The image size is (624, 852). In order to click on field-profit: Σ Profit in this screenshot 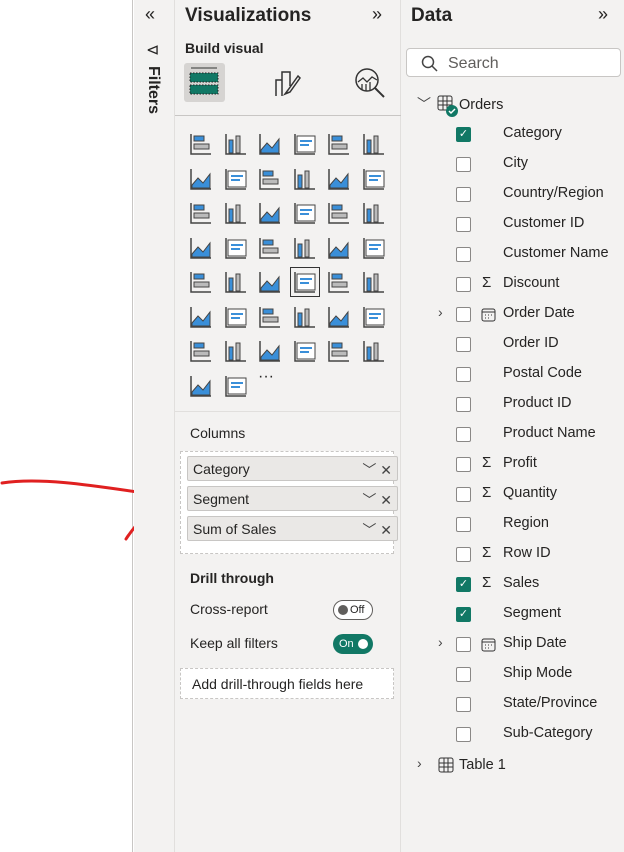, I will do `click(512, 464)`.